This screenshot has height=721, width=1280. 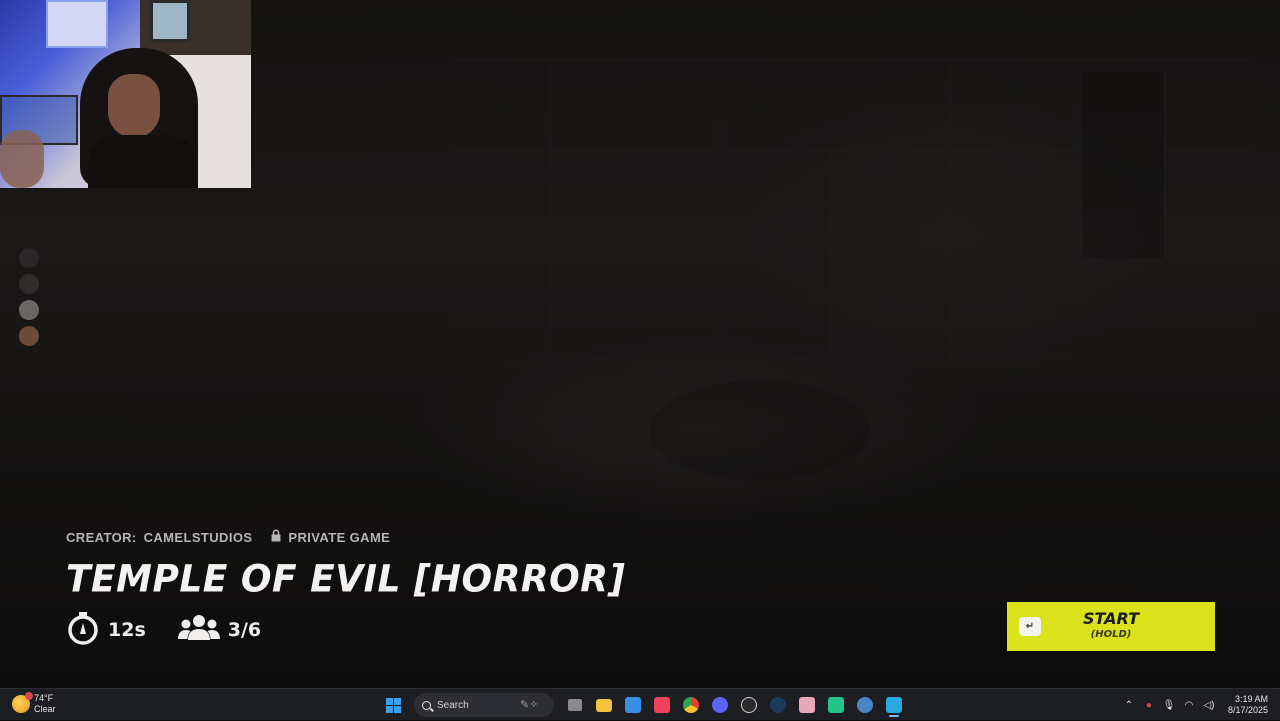 I want to click on weather-temp: 74°F, so click(x=44, y=698).